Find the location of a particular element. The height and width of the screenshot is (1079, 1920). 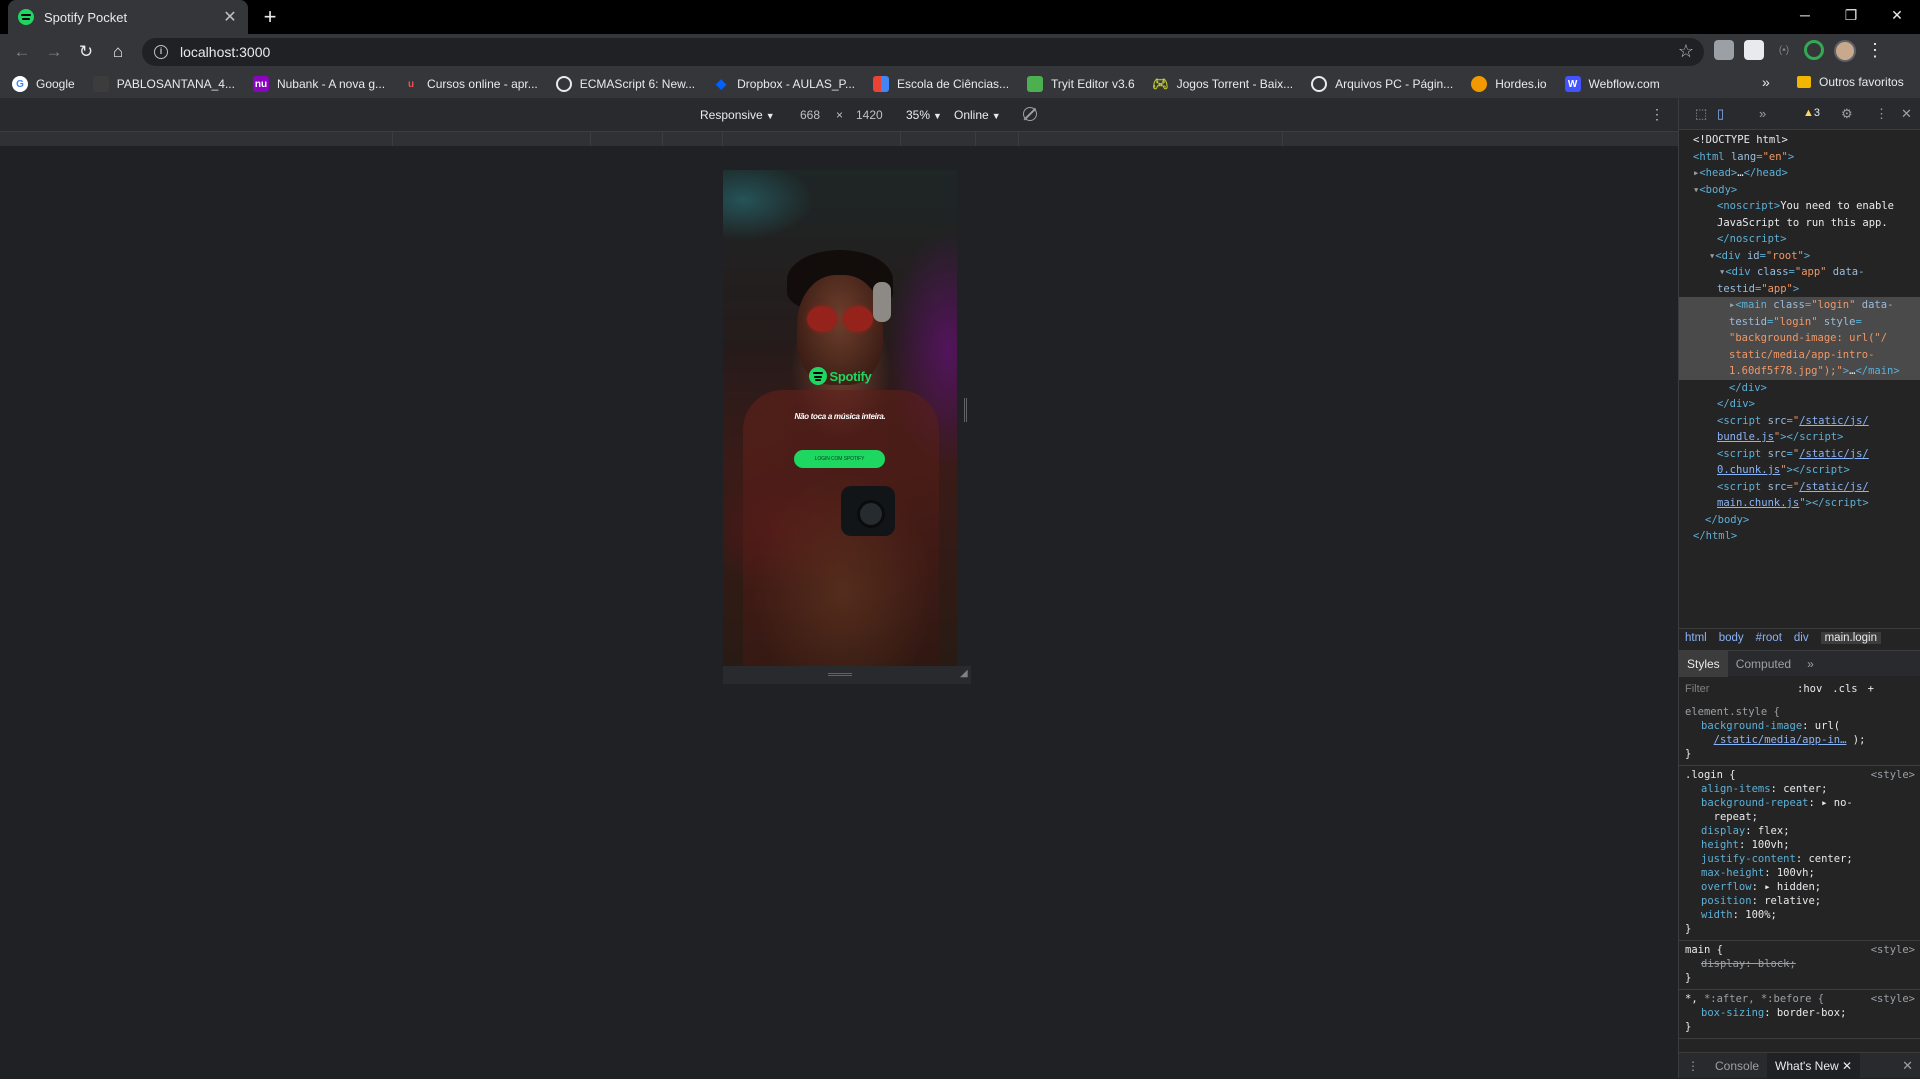

network-throttle-select: Online ▼ is located at coordinates (977, 115).